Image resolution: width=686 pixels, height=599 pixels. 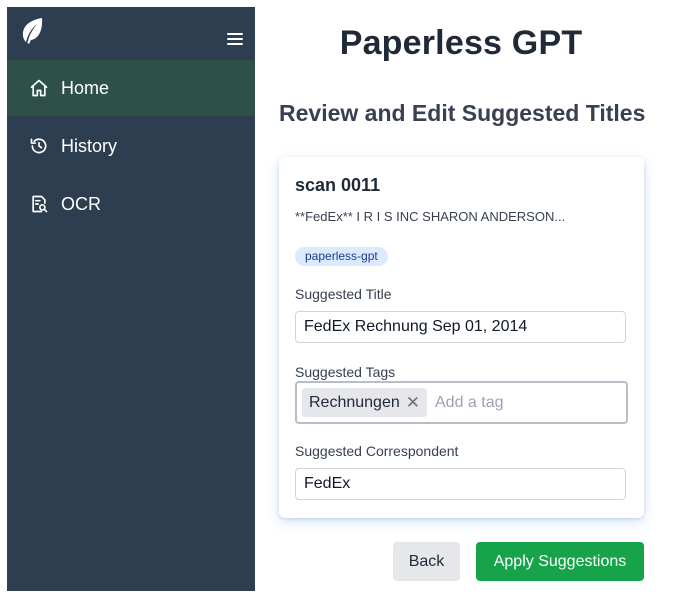 I want to click on sidebar-nav: Home History OCR, so click(x=131, y=147).